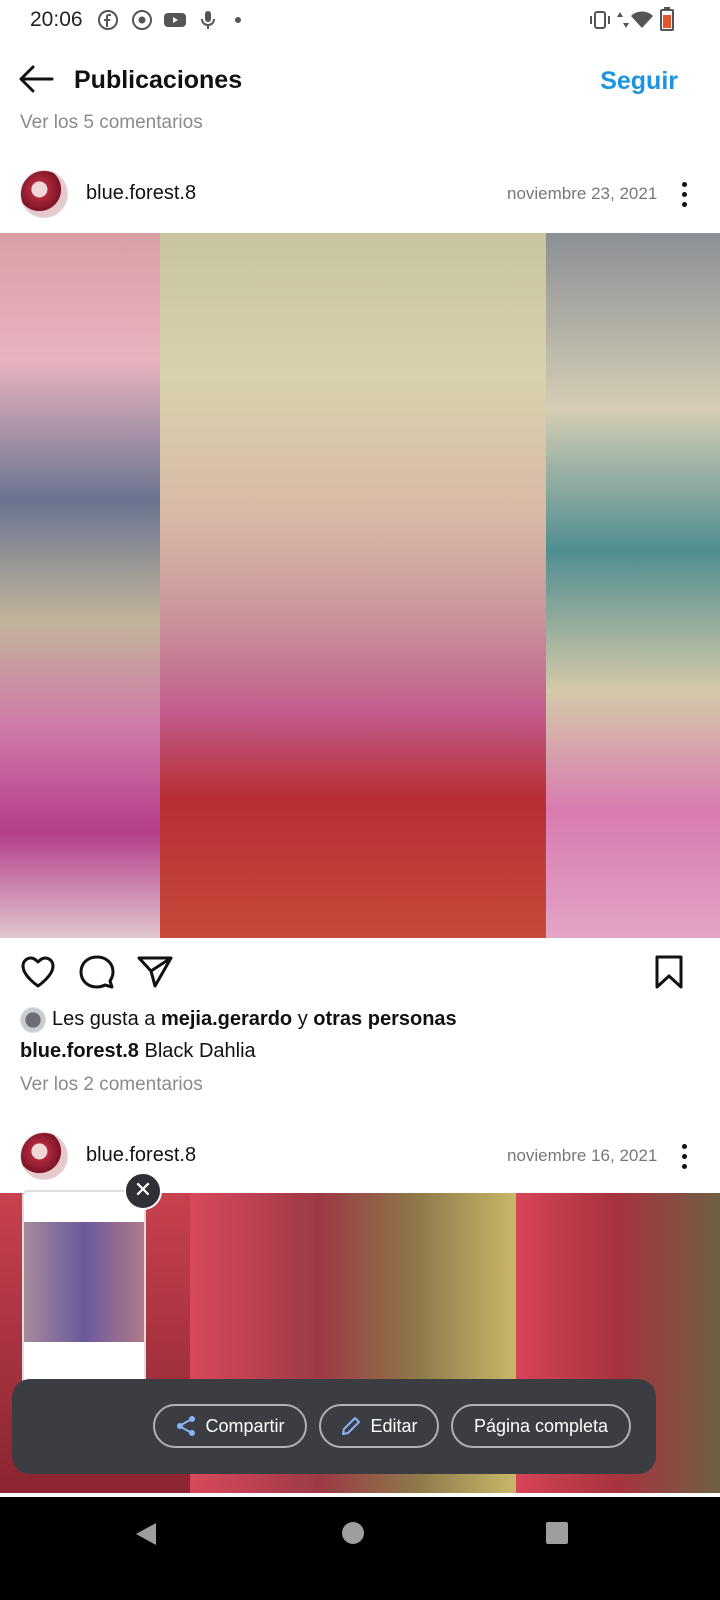 This screenshot has width=720, height=1600. What do you see at coordinates (38, 972) in the screenshot?
I see `like-heart-icon` at bounding box center [38, 972].